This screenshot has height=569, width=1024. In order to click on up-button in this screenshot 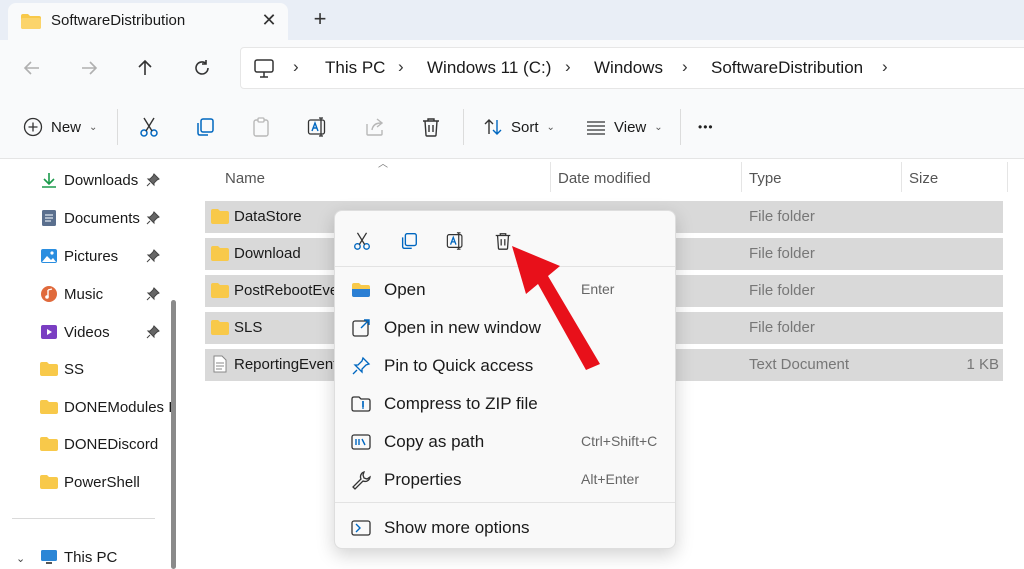, I will do `click(145, 68)`.